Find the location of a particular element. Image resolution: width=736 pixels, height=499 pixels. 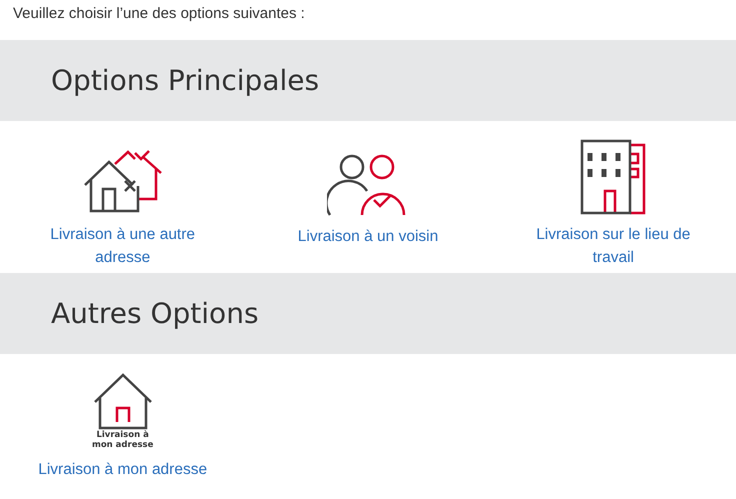

house-icon is located at coordinates (122, 401).